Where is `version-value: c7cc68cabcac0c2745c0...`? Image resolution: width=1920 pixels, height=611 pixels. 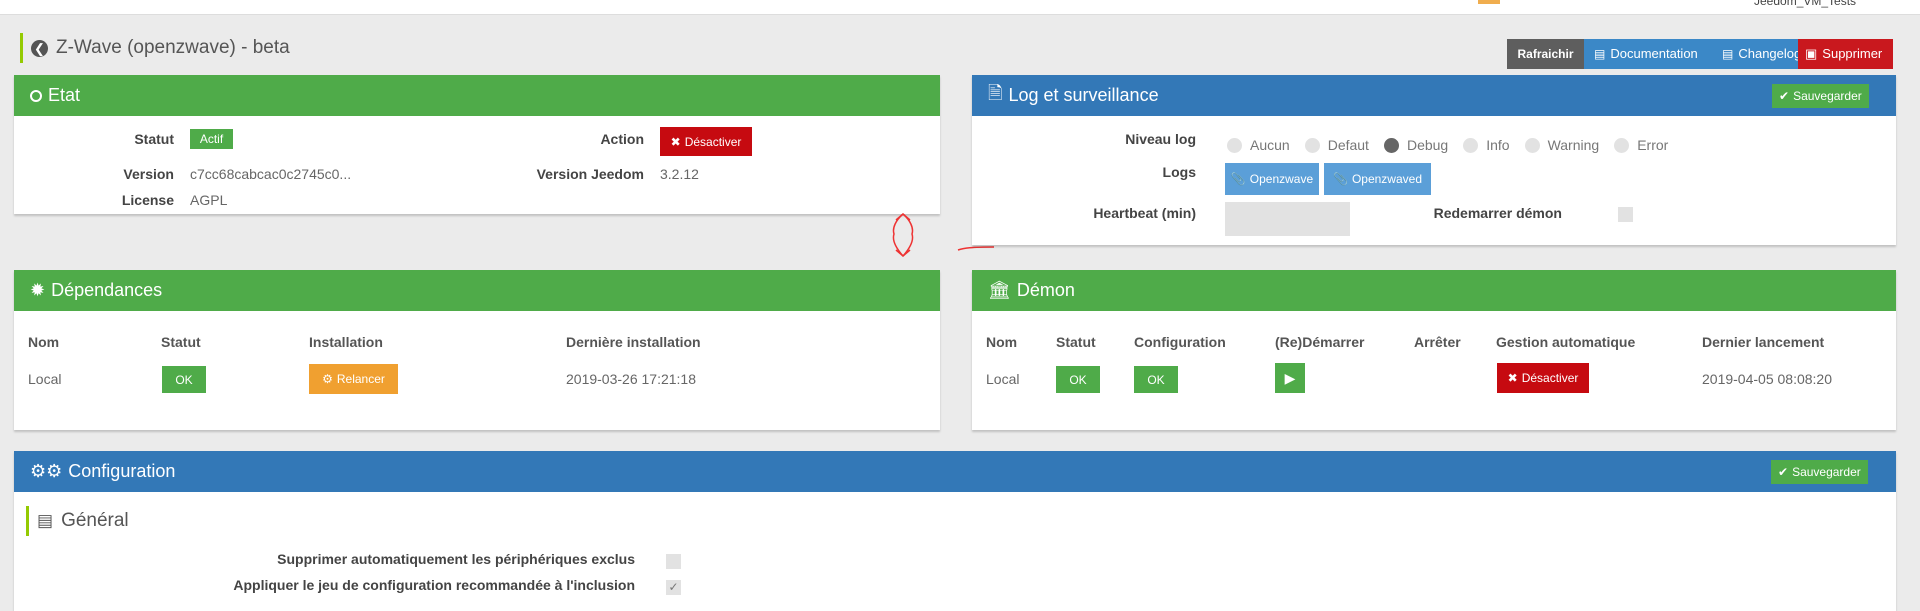
version-value: c7cc68cabcac0c2745c0... is located at coordinates (271, 174).